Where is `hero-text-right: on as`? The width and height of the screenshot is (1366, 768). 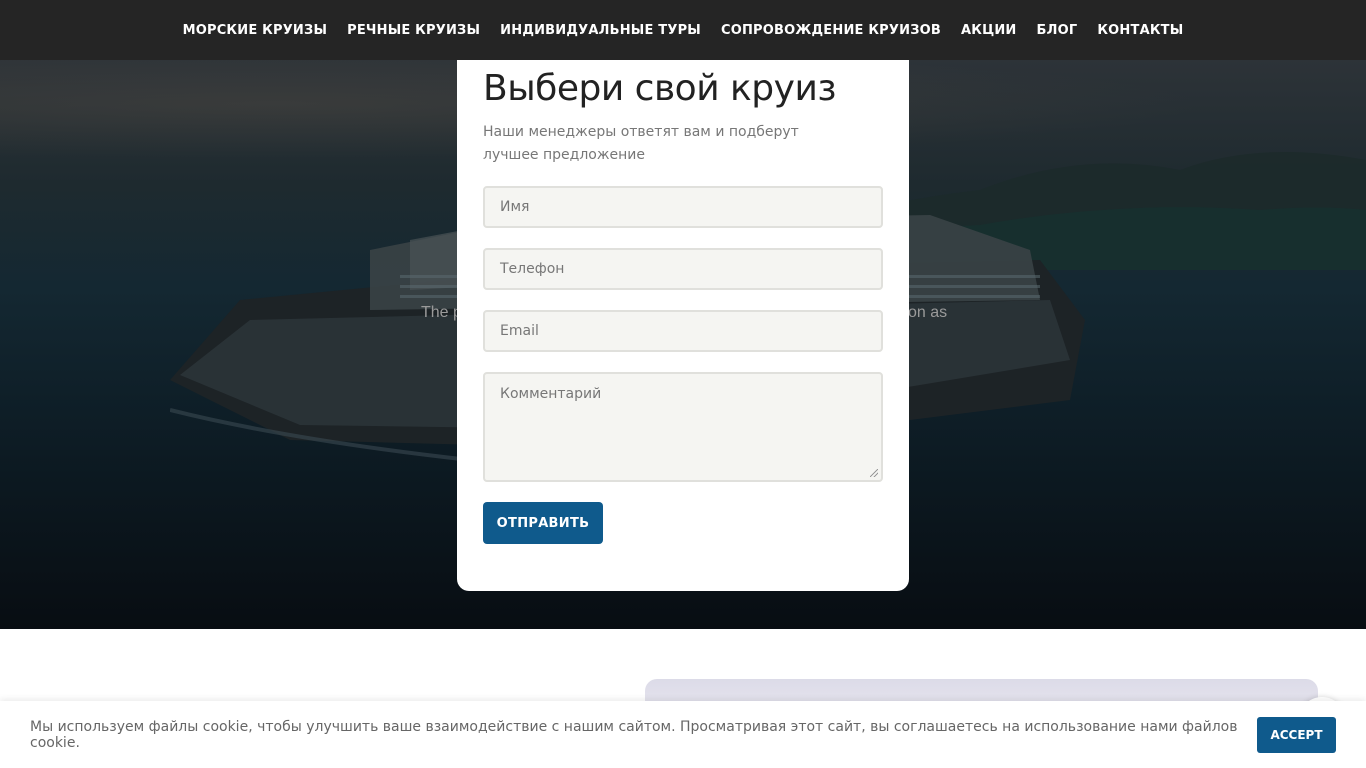 hero-text-right: on as is located at coordinates (928, 312).